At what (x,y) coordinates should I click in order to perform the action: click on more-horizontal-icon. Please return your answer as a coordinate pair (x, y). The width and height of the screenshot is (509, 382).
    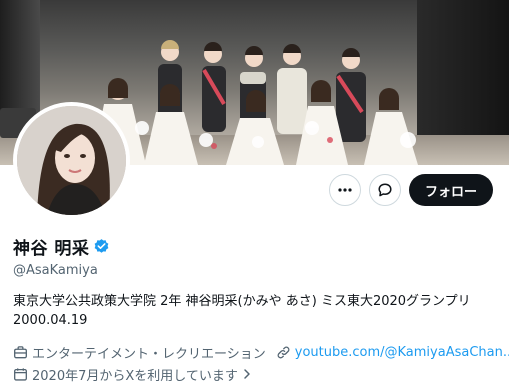
    Looking at the image, I should click on (345, 190).